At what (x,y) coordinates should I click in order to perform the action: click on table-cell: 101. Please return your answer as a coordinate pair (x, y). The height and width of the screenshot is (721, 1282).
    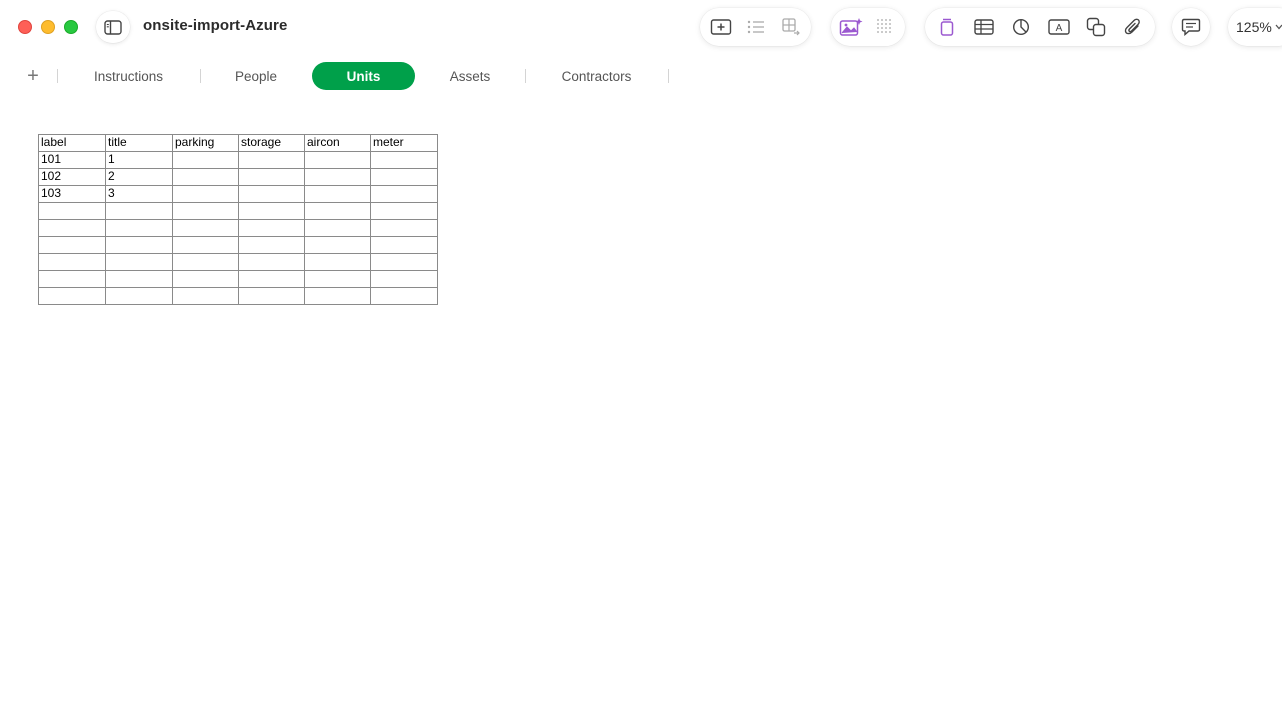
    Looking at the image, I should click on (72, 160).